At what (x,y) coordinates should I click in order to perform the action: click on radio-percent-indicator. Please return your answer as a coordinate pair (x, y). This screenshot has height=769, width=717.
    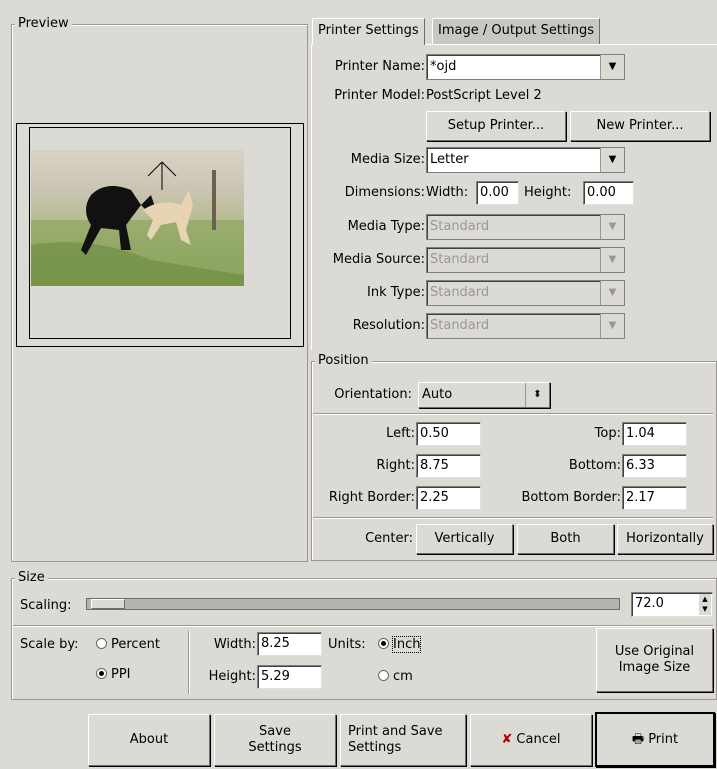
    Looking at the image, I should click on (101, 643).